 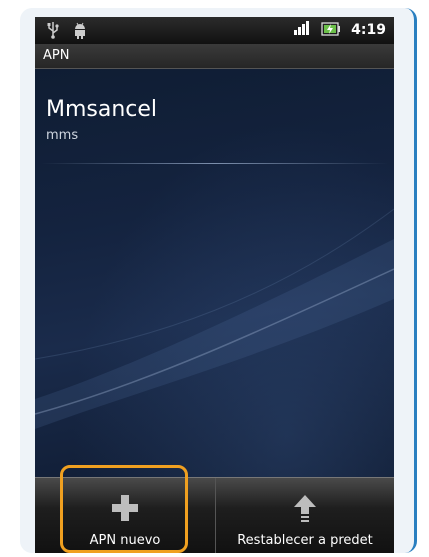 I want to click on reset-to-default-button: Restablecer a predet, so click(x=305, y=515).